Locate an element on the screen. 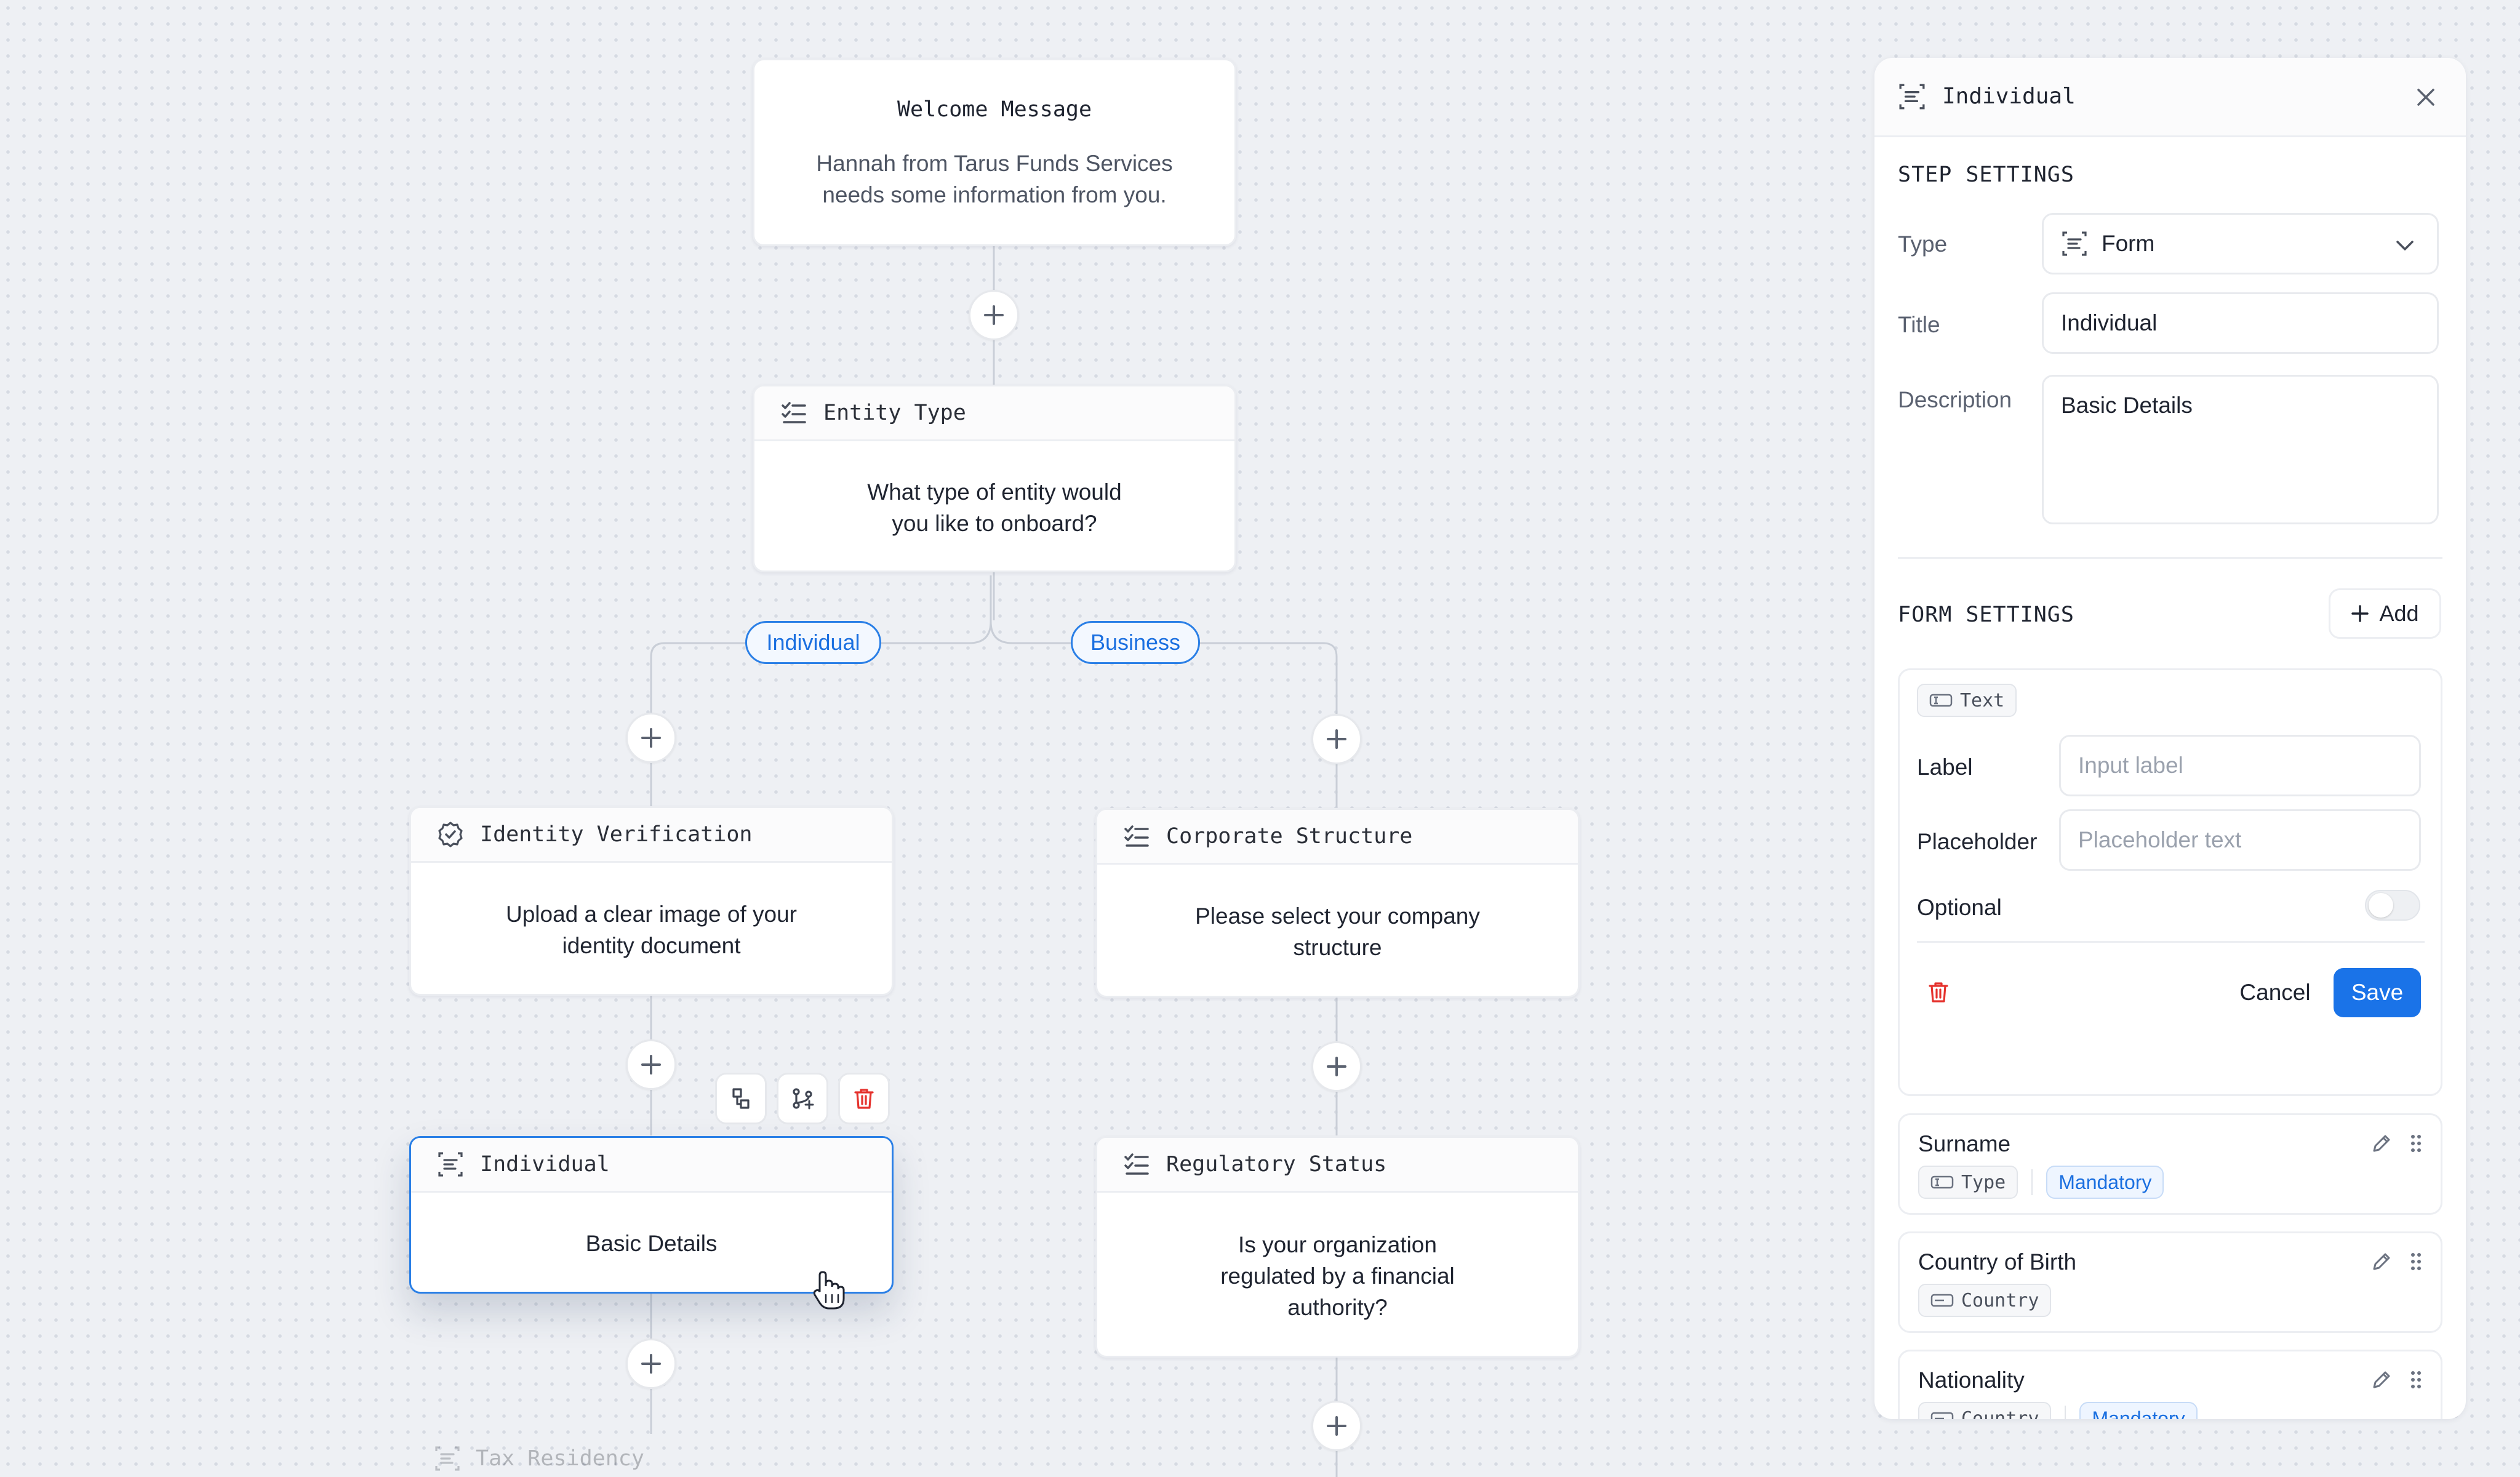 The image size is (2520, 1477). label-input: Input label is located at coordinates (2240, 765).